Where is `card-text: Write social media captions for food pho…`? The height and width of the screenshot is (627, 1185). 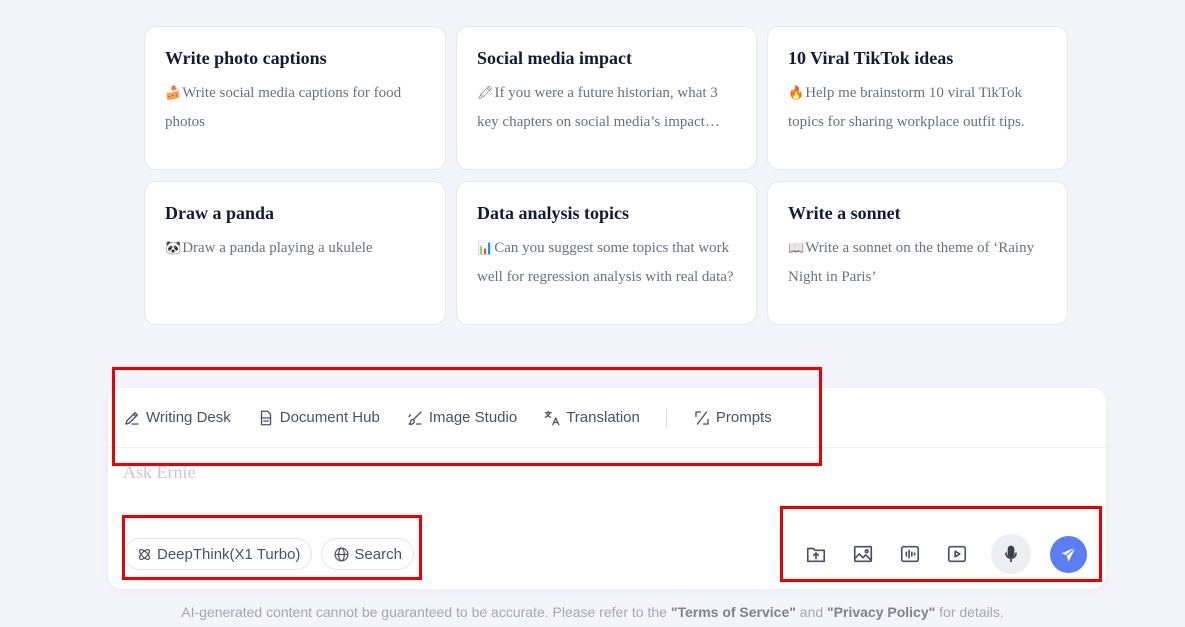
card-text: Write social media captions for food pho… is located at coordinates (283, 107).